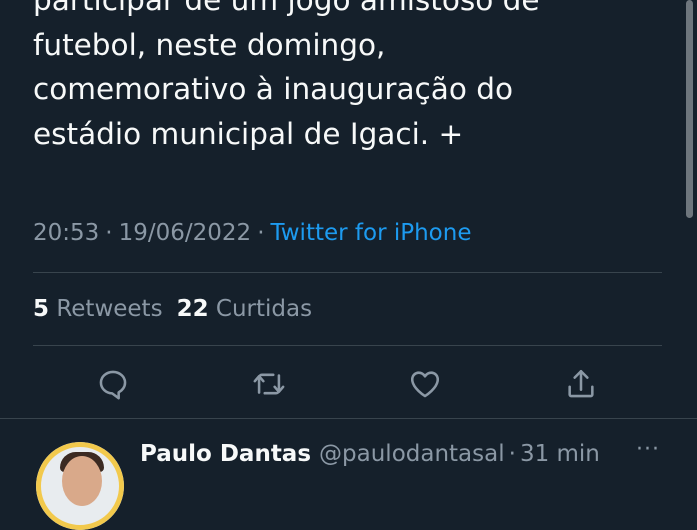  I want to click on reply-author-name: Paulo Dantas, so click(225, 454).